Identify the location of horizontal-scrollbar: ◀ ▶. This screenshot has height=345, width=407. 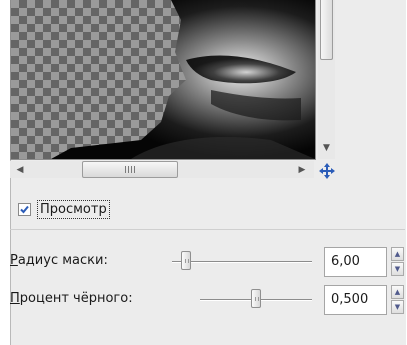
(162, 169).